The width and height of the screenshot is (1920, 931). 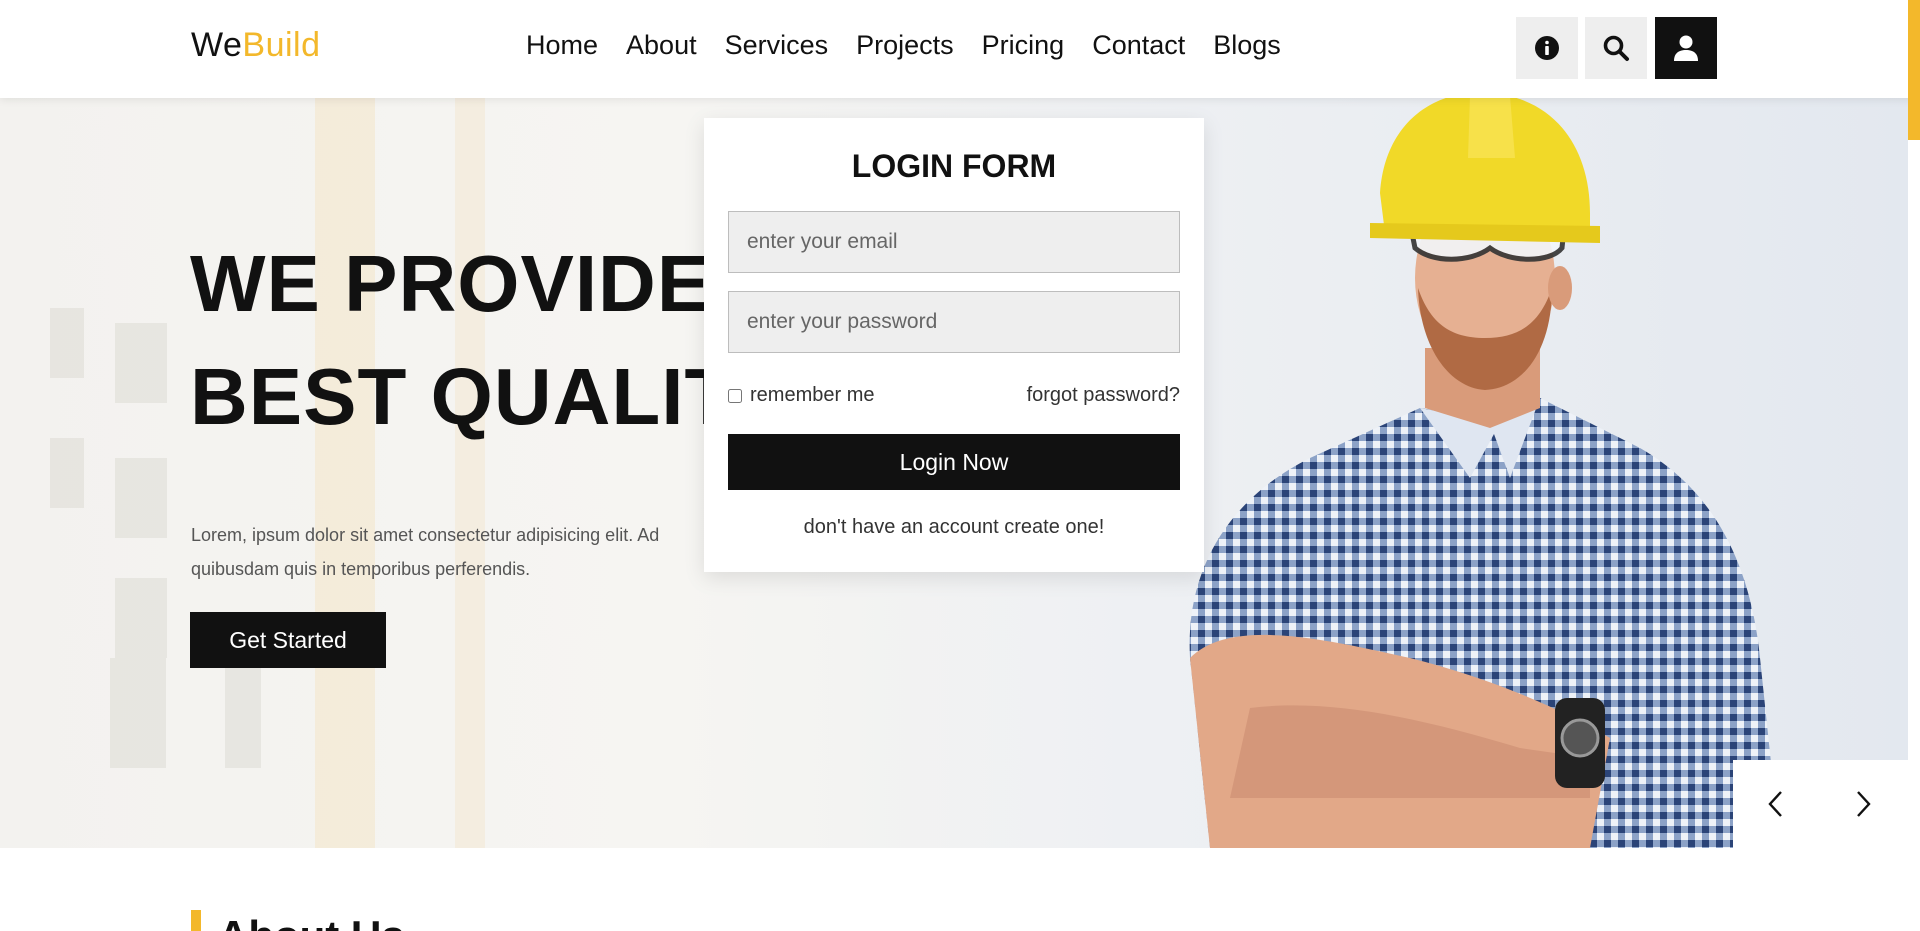 What do you see at coordinates (489, 396) in the screenshot?
I see `hero-heading-line2: BEST QUALITY` at bounding box center [489, 396].